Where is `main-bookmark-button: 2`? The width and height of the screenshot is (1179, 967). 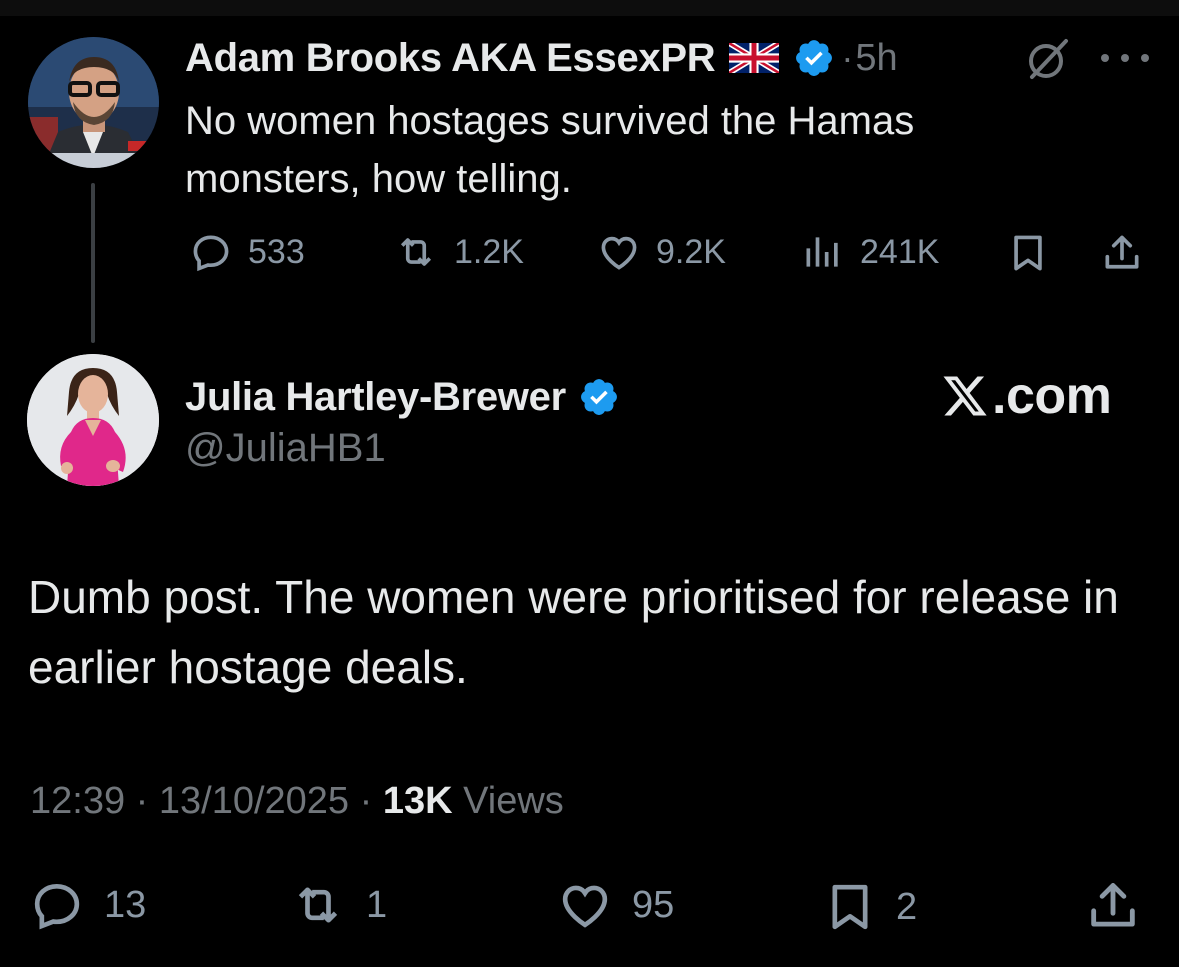
main-bookmark-button: 2 is located at coordinates (869, 907).